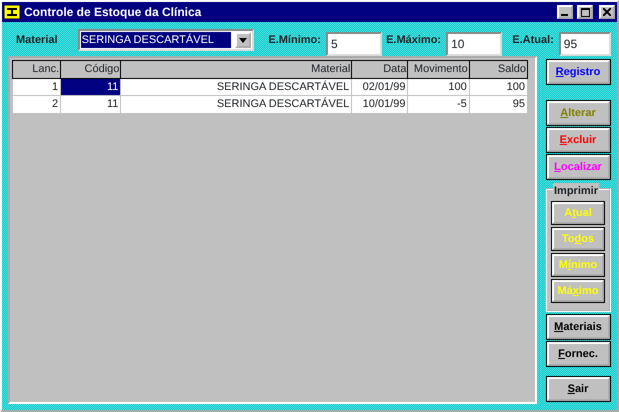 This screenshot has width=619, height=412. Describe the element at coordinates (36, 104) in the screenshot. I see `table-cell: 2` at that location.